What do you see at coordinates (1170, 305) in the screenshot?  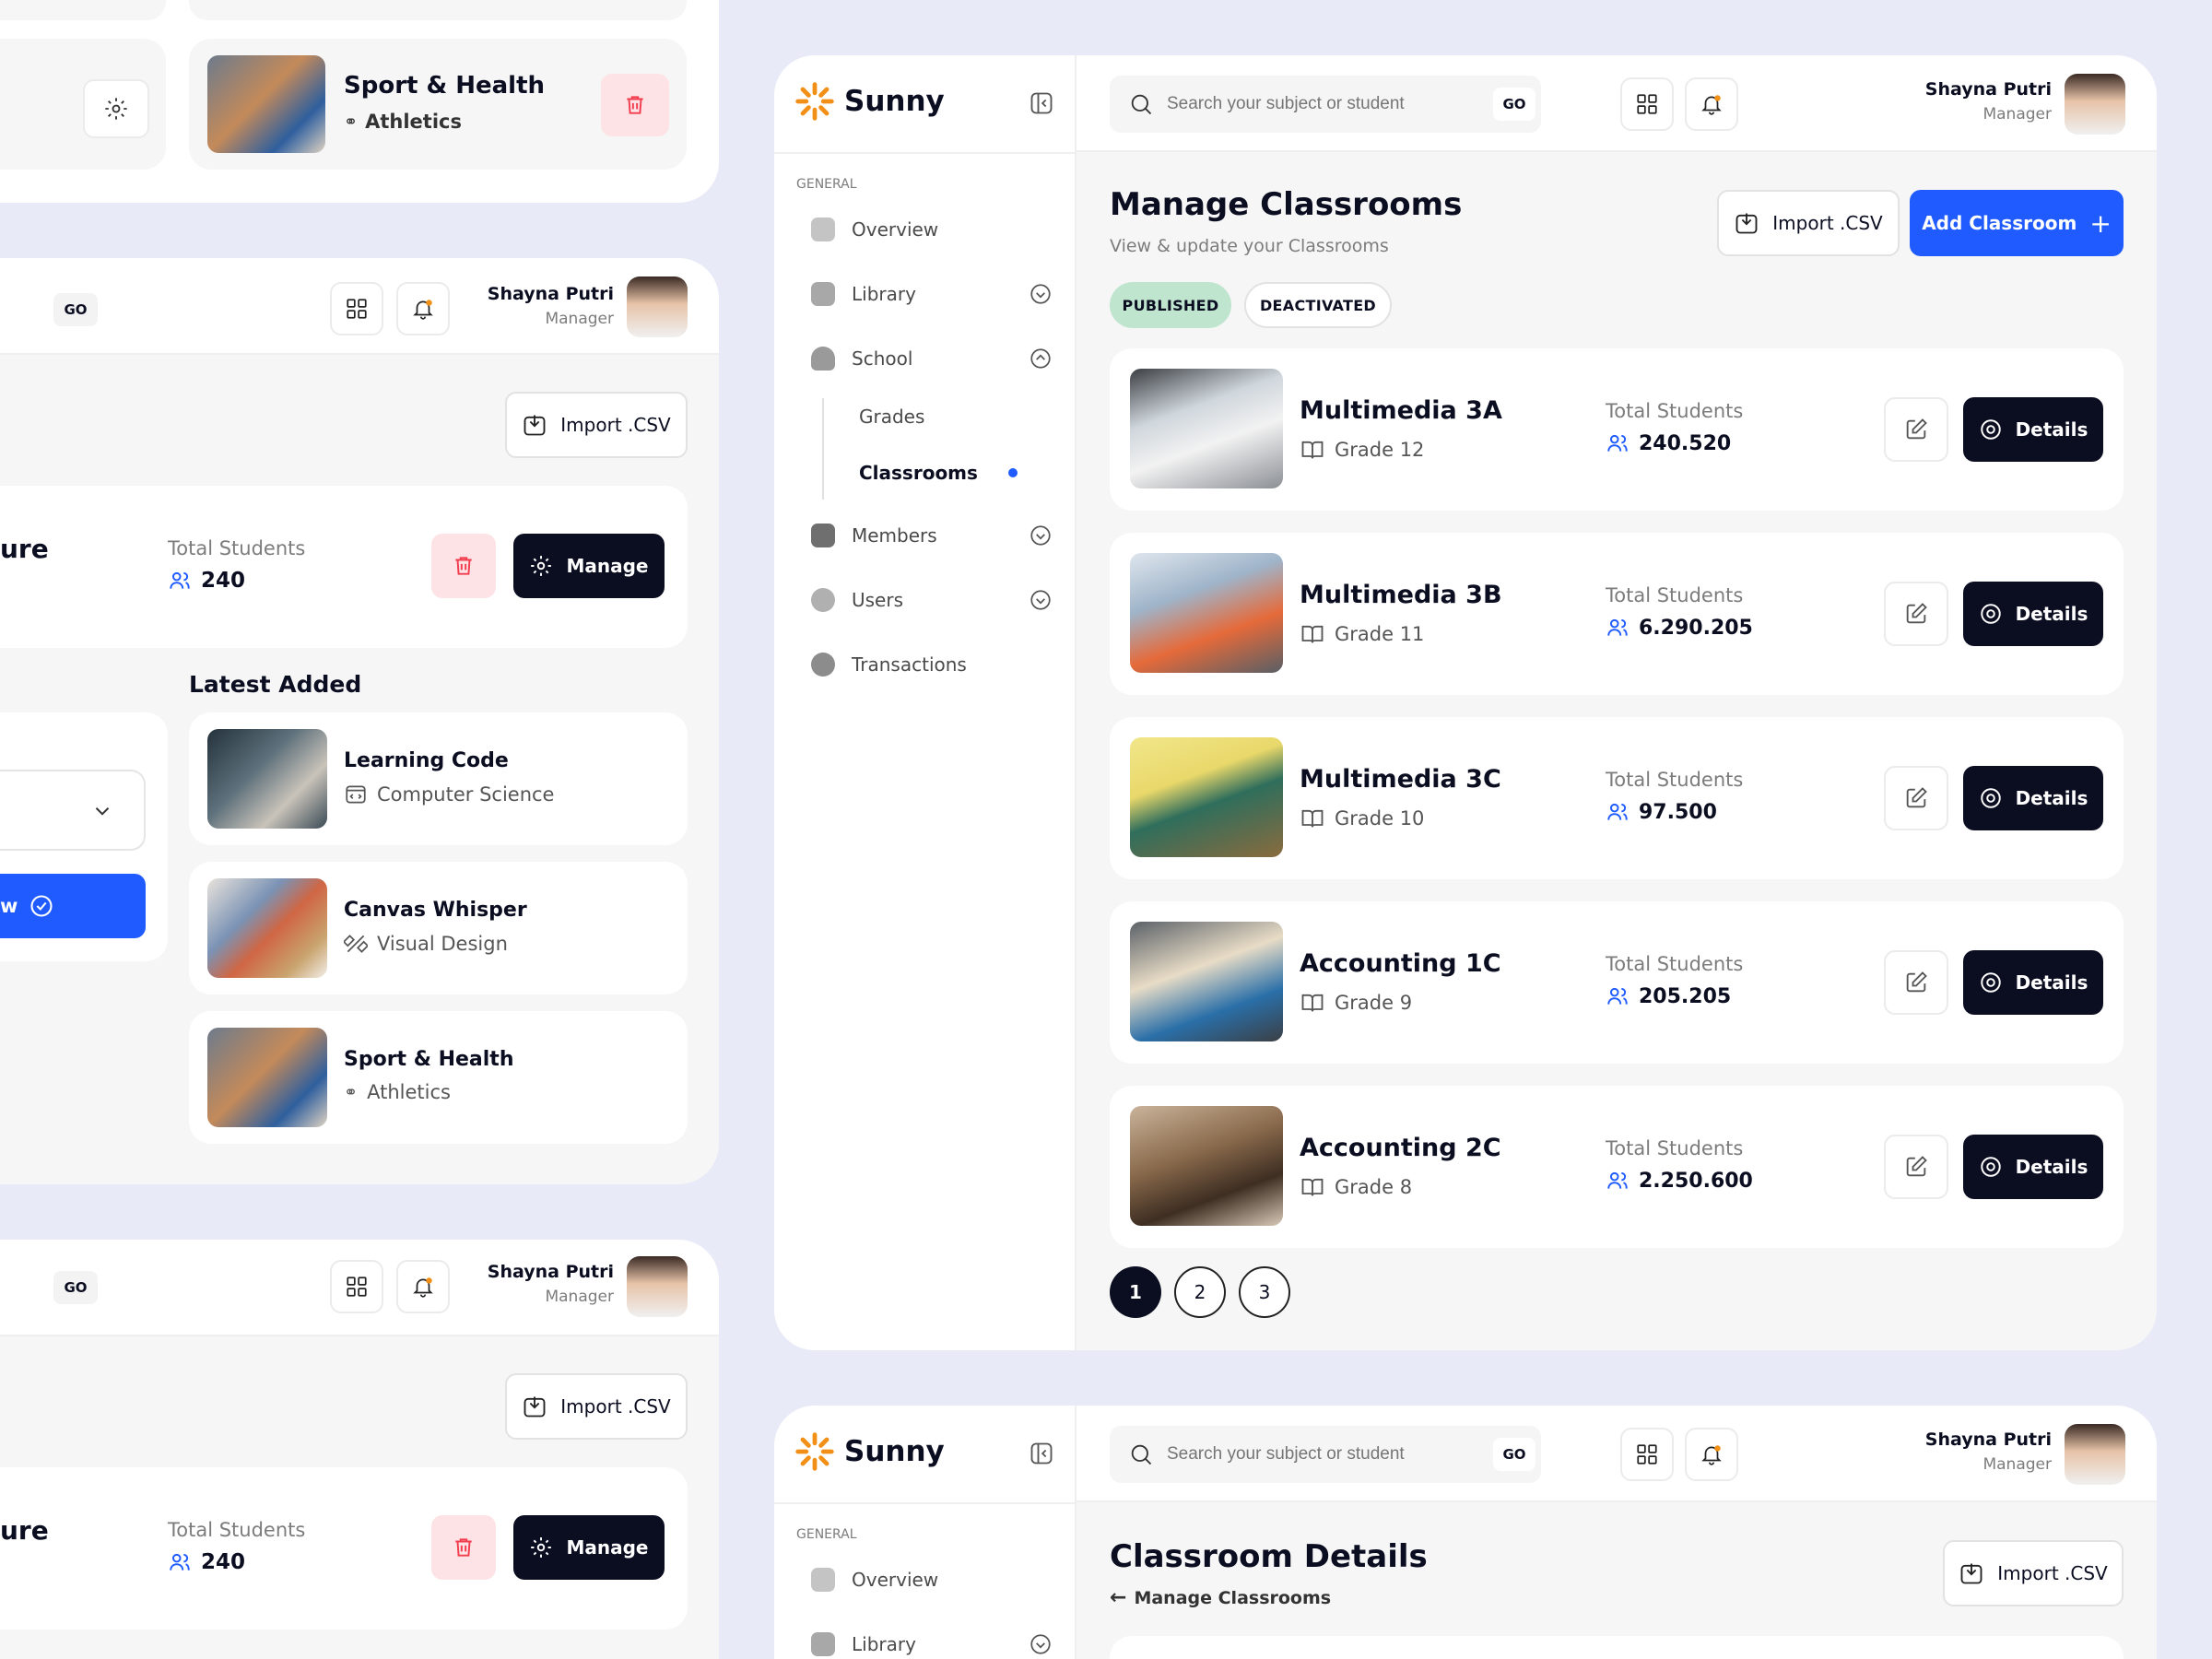 I see `tab-published: PUBLISHED` at bounding box center [1170, 305].